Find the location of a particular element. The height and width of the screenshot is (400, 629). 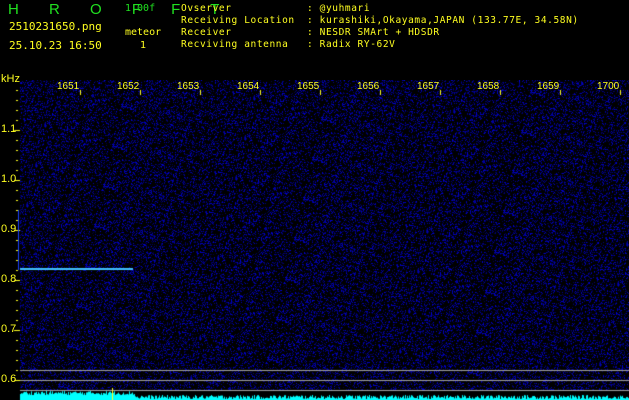

x-tick-label: 1653 is located at coordinates (188, 86).